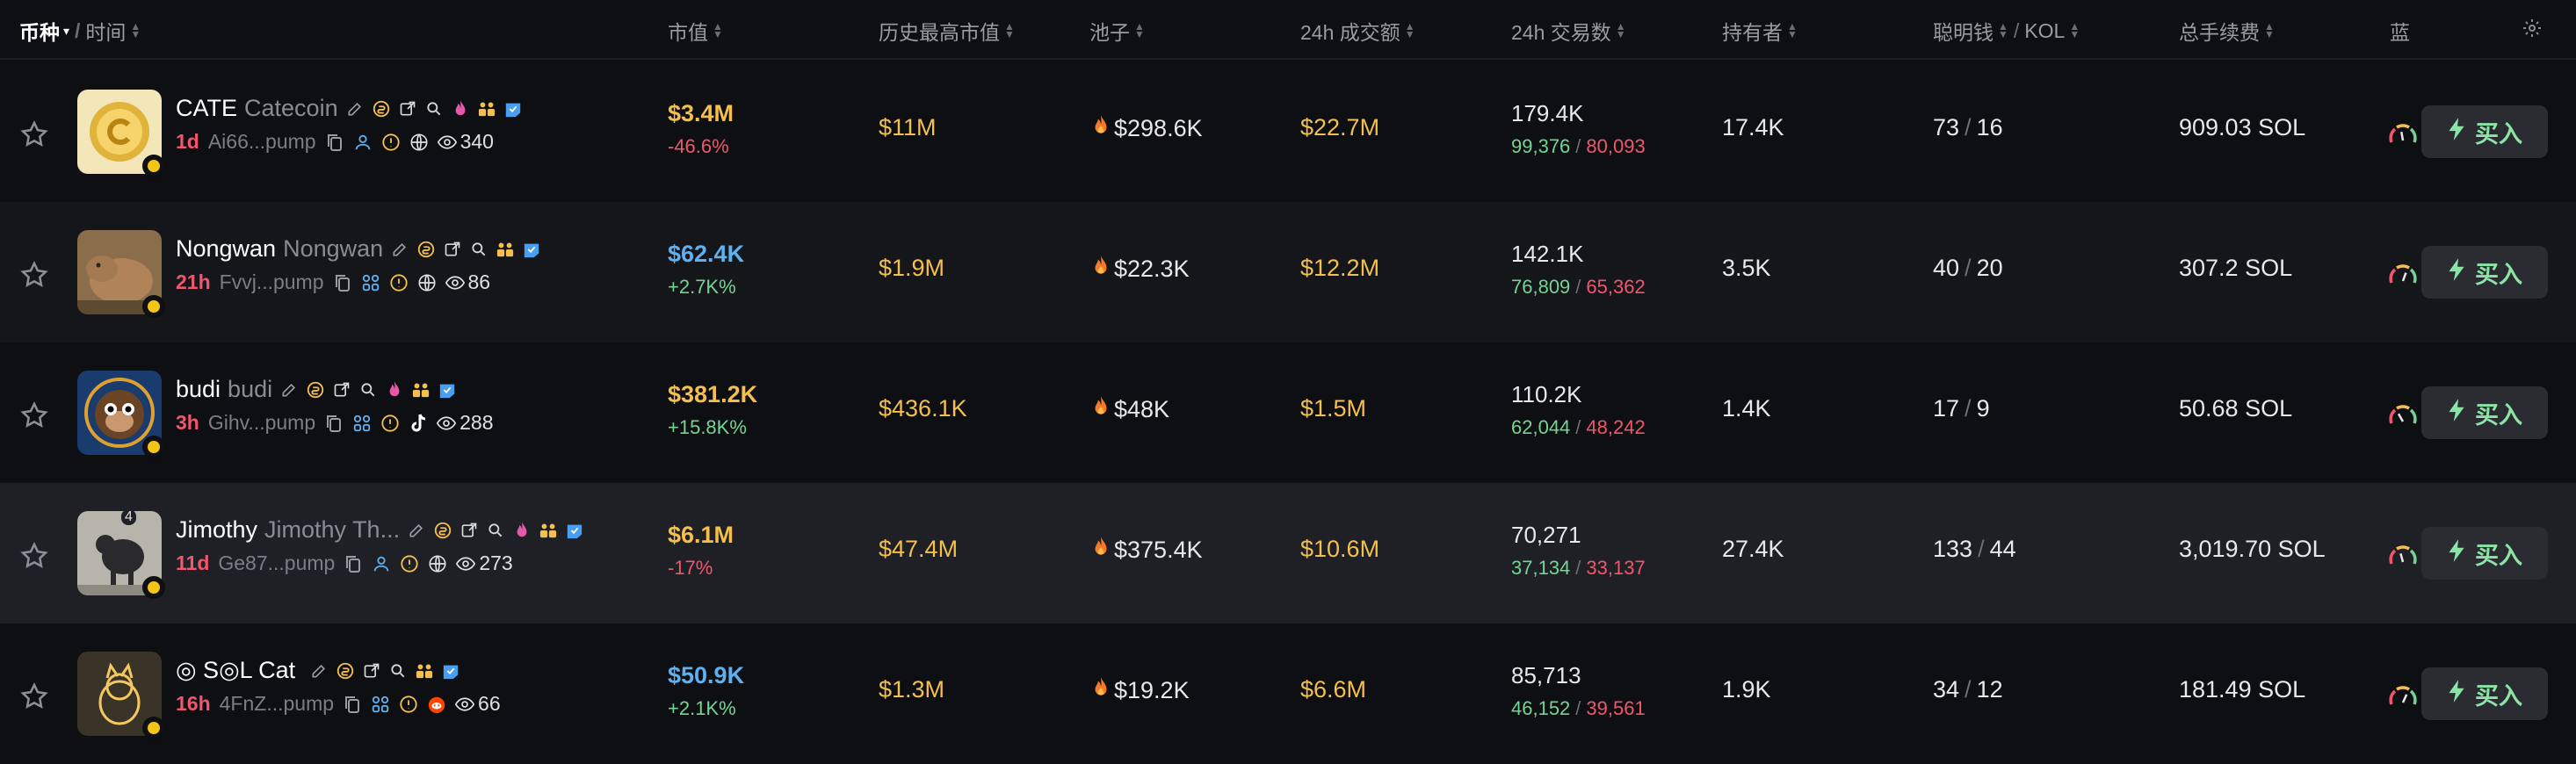  Describe the element at coordinates (1968, 268) in the screenshot. I see `smart-money-kol: 40/20` at that location.